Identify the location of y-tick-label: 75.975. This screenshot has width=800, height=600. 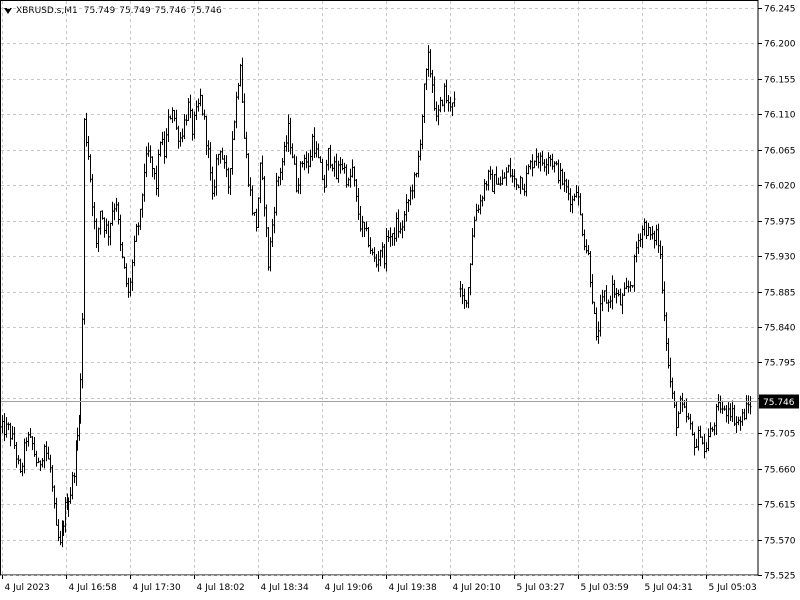
(780, 223).